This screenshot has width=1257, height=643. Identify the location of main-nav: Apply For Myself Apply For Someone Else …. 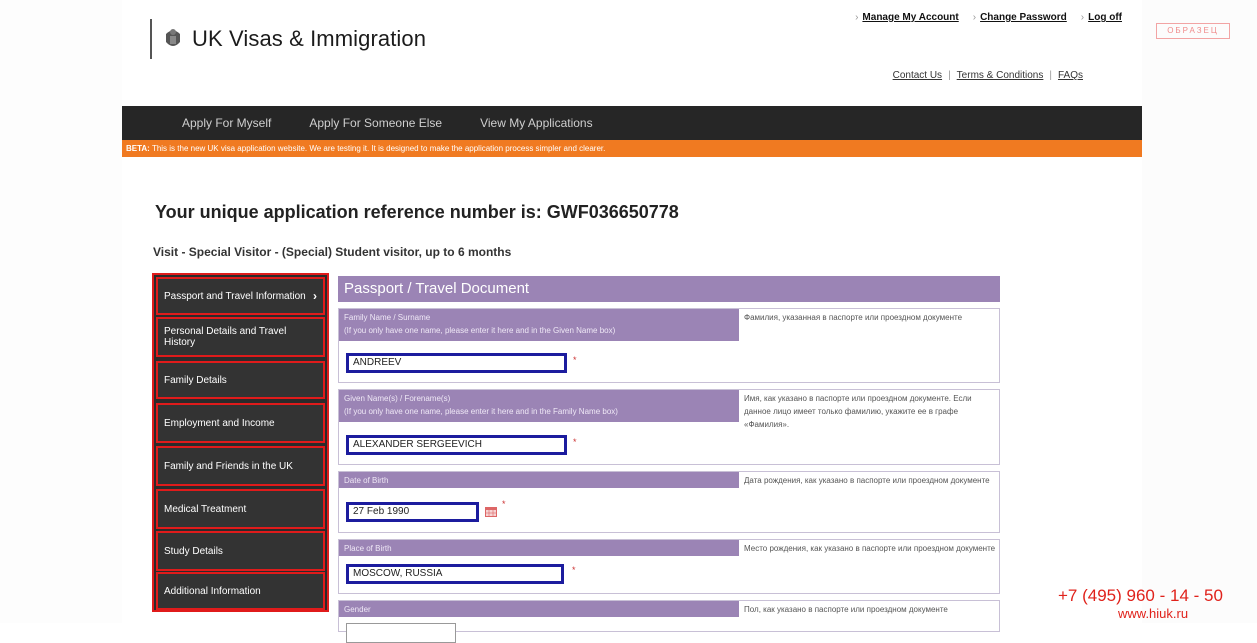
(632, 123).